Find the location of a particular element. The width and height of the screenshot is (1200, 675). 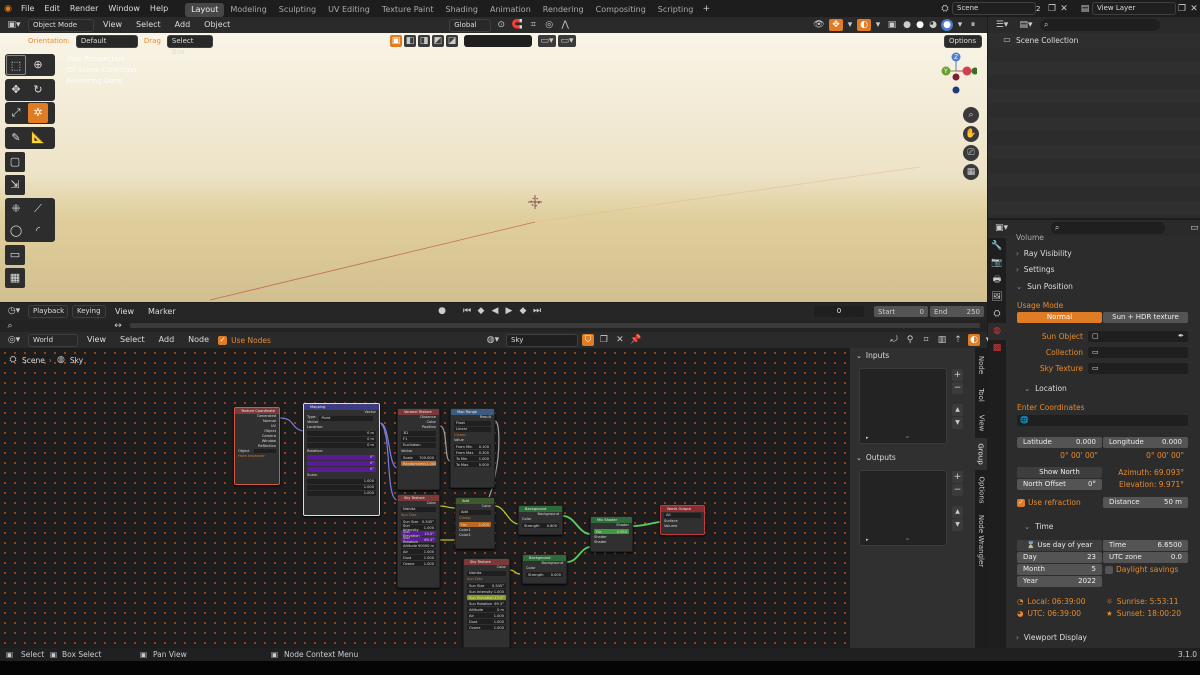

unlink-world-icon: ✕ is located at coordinates (620, 340).